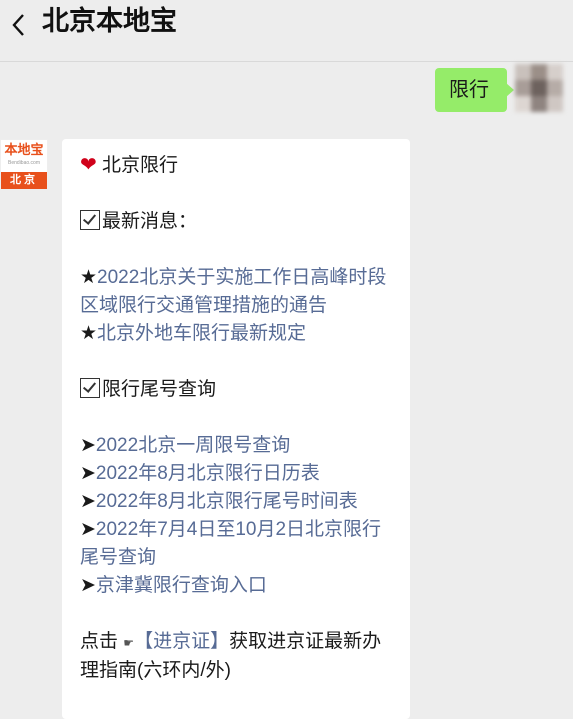 The width and height of the screenshot is (573, 719). Describe the element at coordinates (540, 86) in the screenshot. I see `user-avatar` at that location.